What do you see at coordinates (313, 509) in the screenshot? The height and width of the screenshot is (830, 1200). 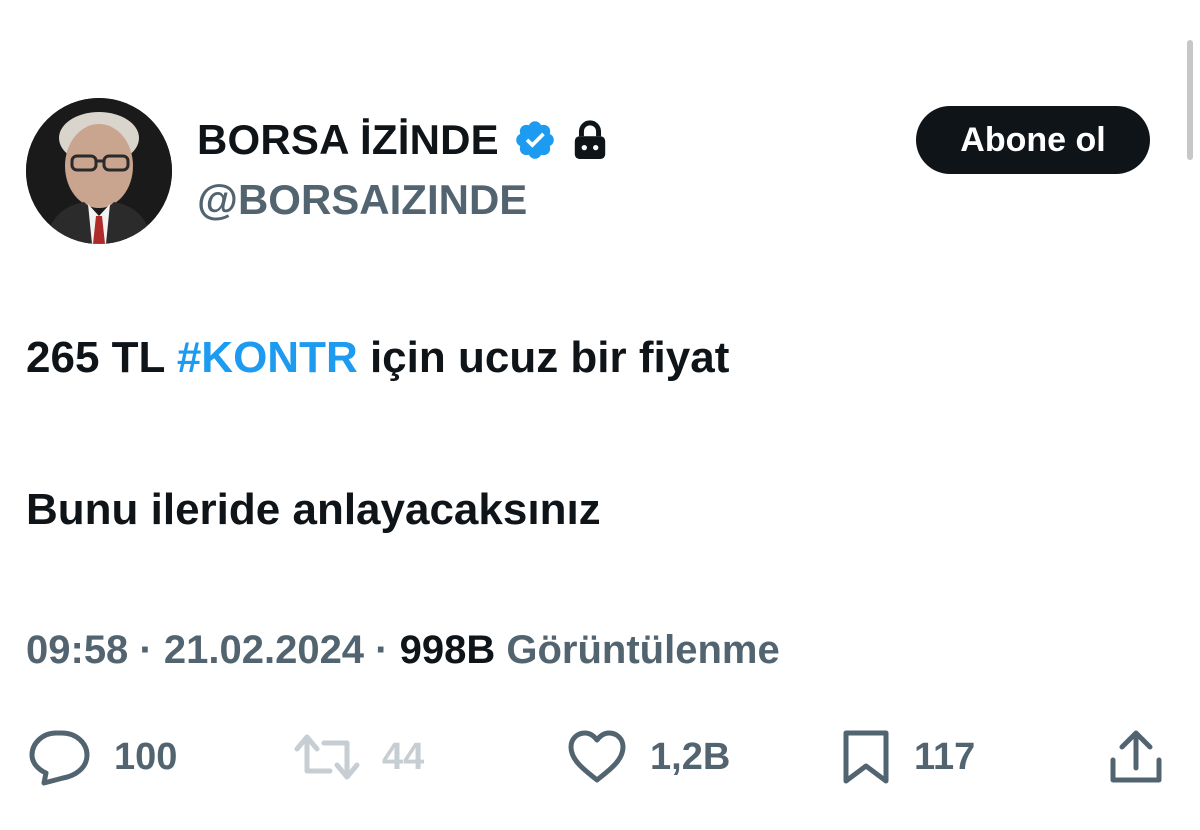 I see `tweet-text-line-2: Bunu ileride anlayacaksınız` at bounding box center [313, 509].